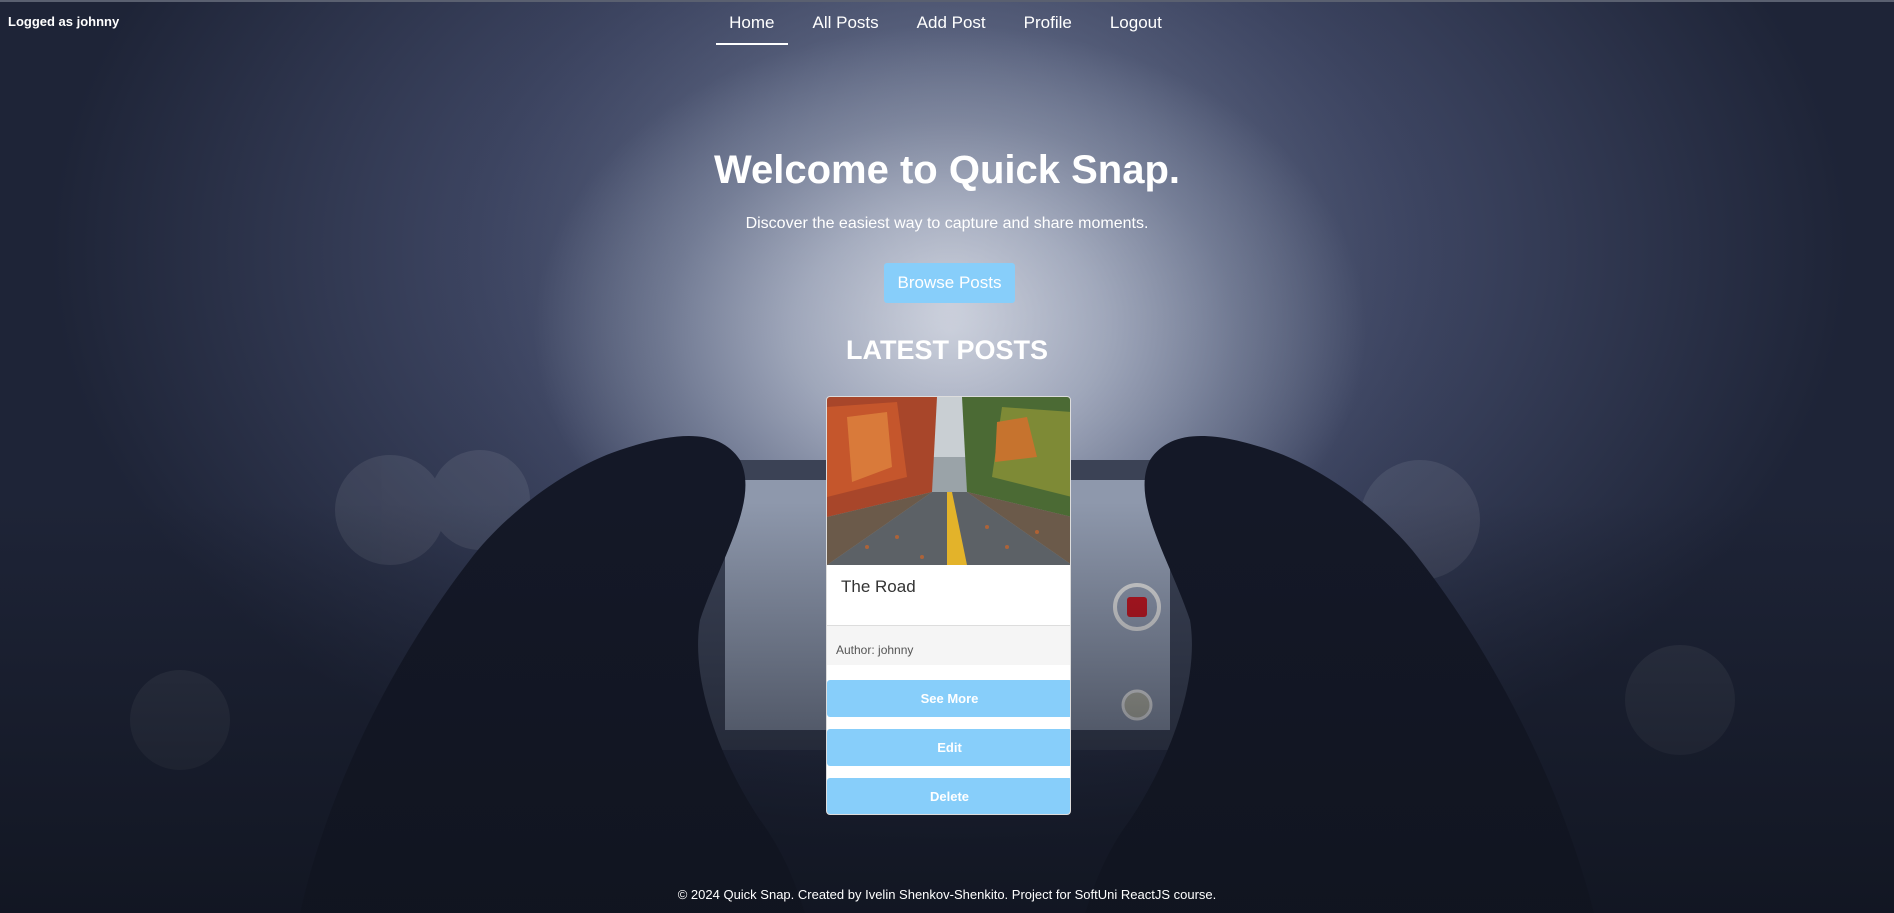 This screenshot has height=913, width=1894. Describe the element at coordinates (846, 22) in the screenshot. I see `nav-all-posts-link: All Posts` at that location.